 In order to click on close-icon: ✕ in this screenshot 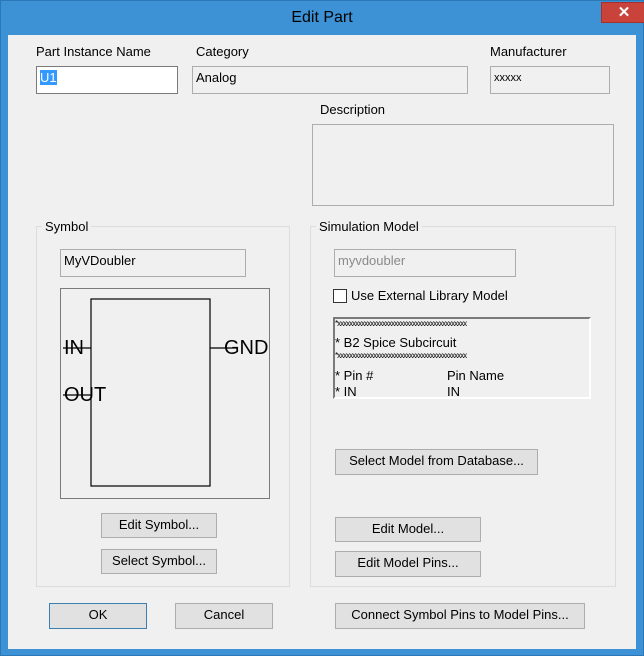, I will do `click(624, 12)`.